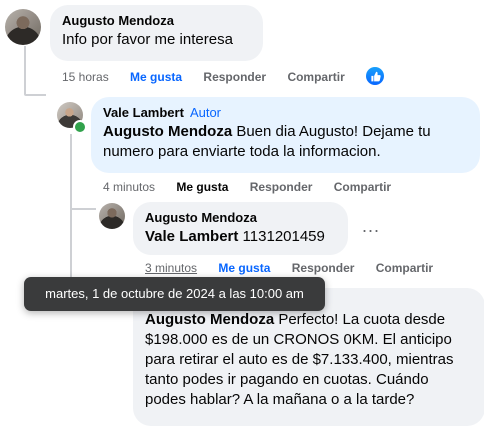  Describe the element at coordinates (80, 127) in the screenshot. I see `online-status-indicator` at that location.